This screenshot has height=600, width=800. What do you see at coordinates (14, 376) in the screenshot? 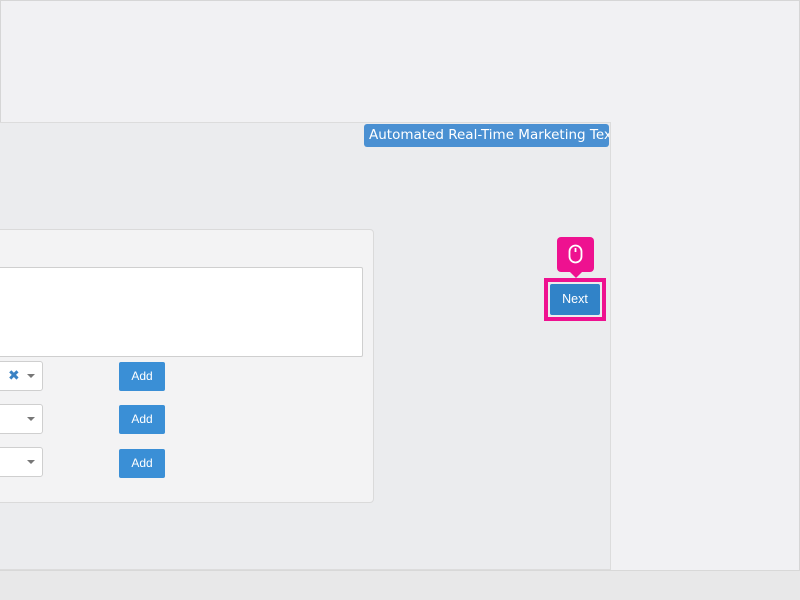
I see `clear-icon: ✖` at bounding box center [14, 376].